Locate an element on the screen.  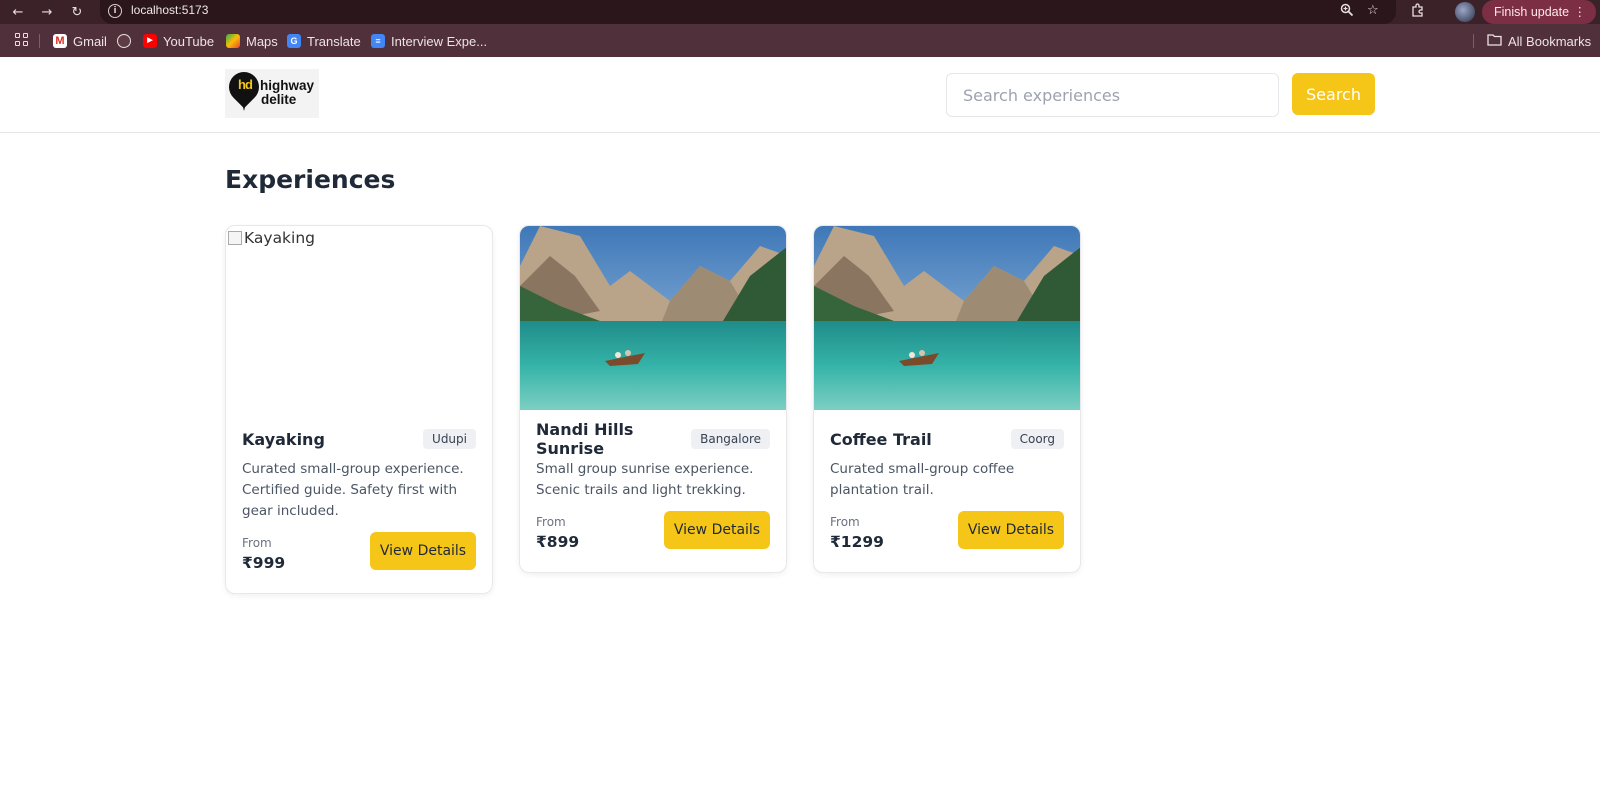
bookmark-globe is located at coordinates (124, 41).